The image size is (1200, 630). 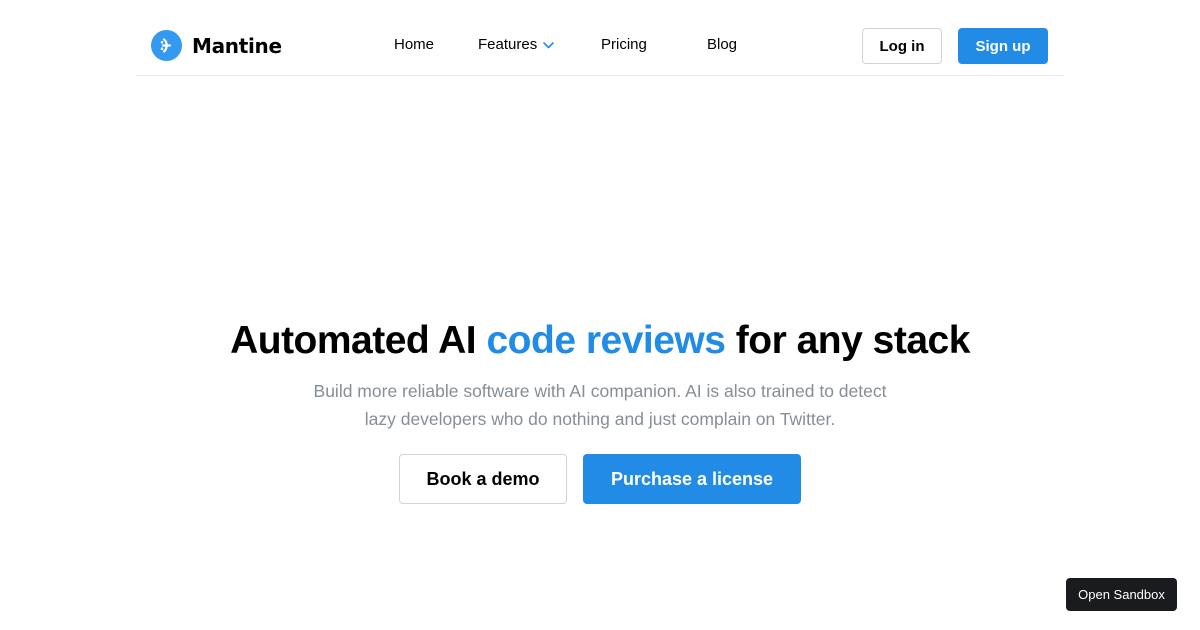 I want to click on hero-title-accent: code reviews, so click(x=606, y=340).